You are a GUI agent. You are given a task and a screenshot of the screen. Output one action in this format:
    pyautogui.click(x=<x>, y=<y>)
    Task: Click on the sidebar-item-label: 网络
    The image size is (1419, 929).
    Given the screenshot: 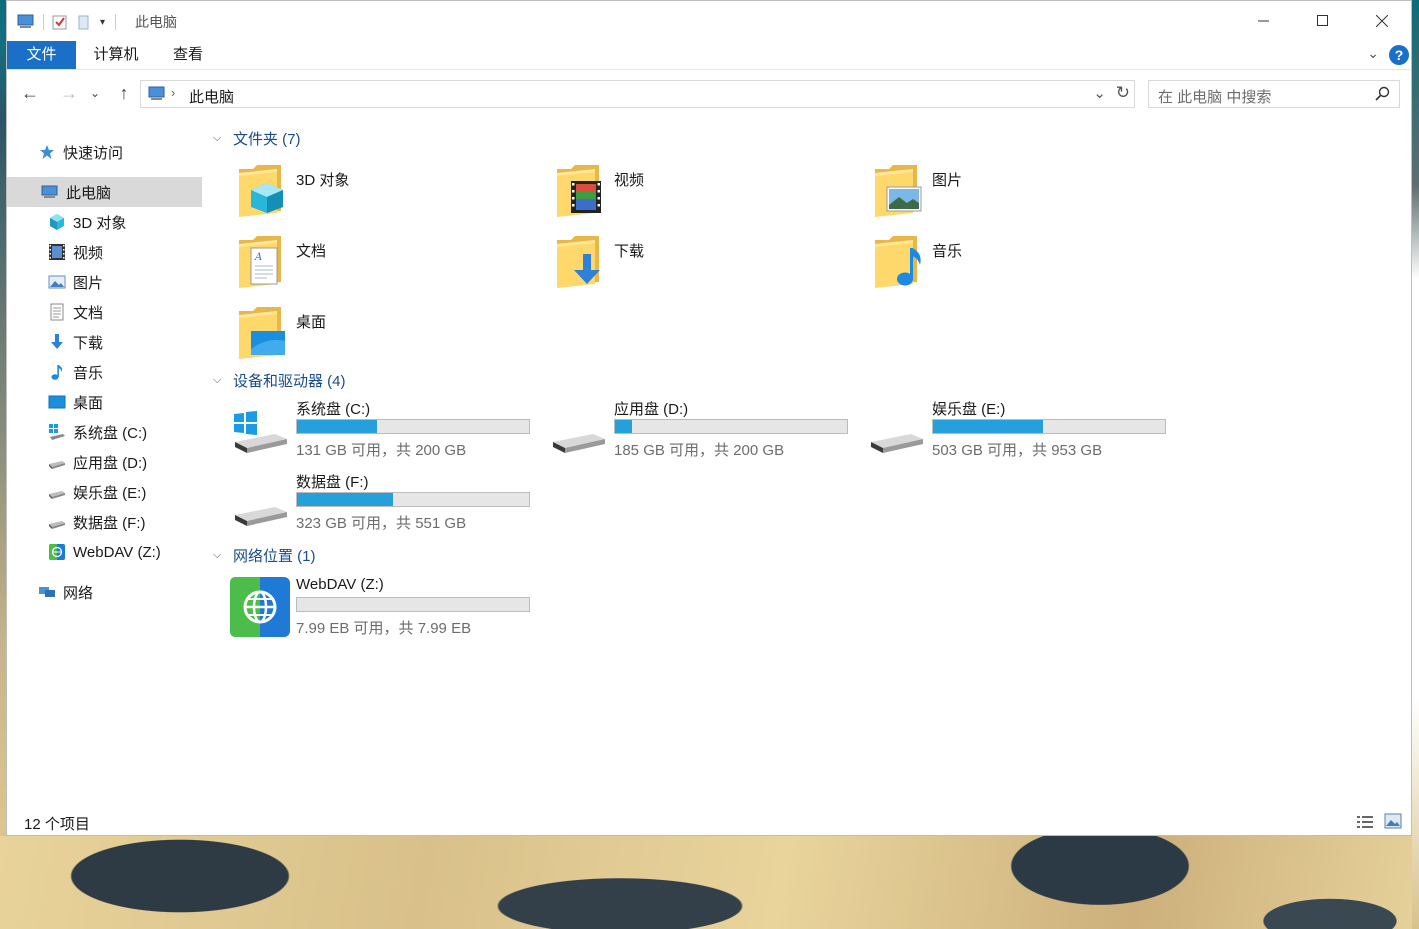 What is the action you would take?
    pyautogui.click(x=78, y=593)
    